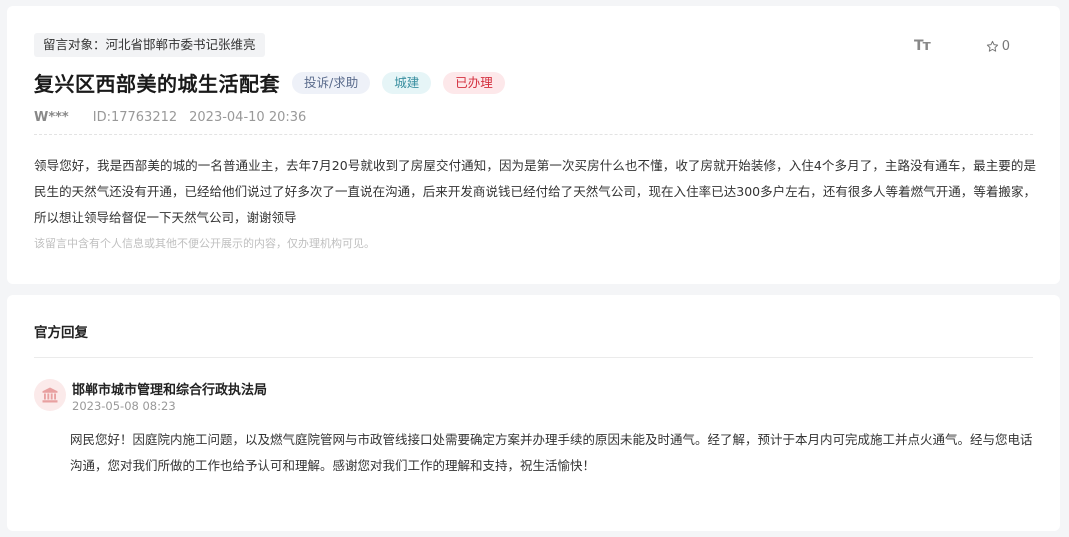  I want to click on title-row: 复兴区西部美的城生活配套 投诉/求助 城建 已办理, so click(275, 82).